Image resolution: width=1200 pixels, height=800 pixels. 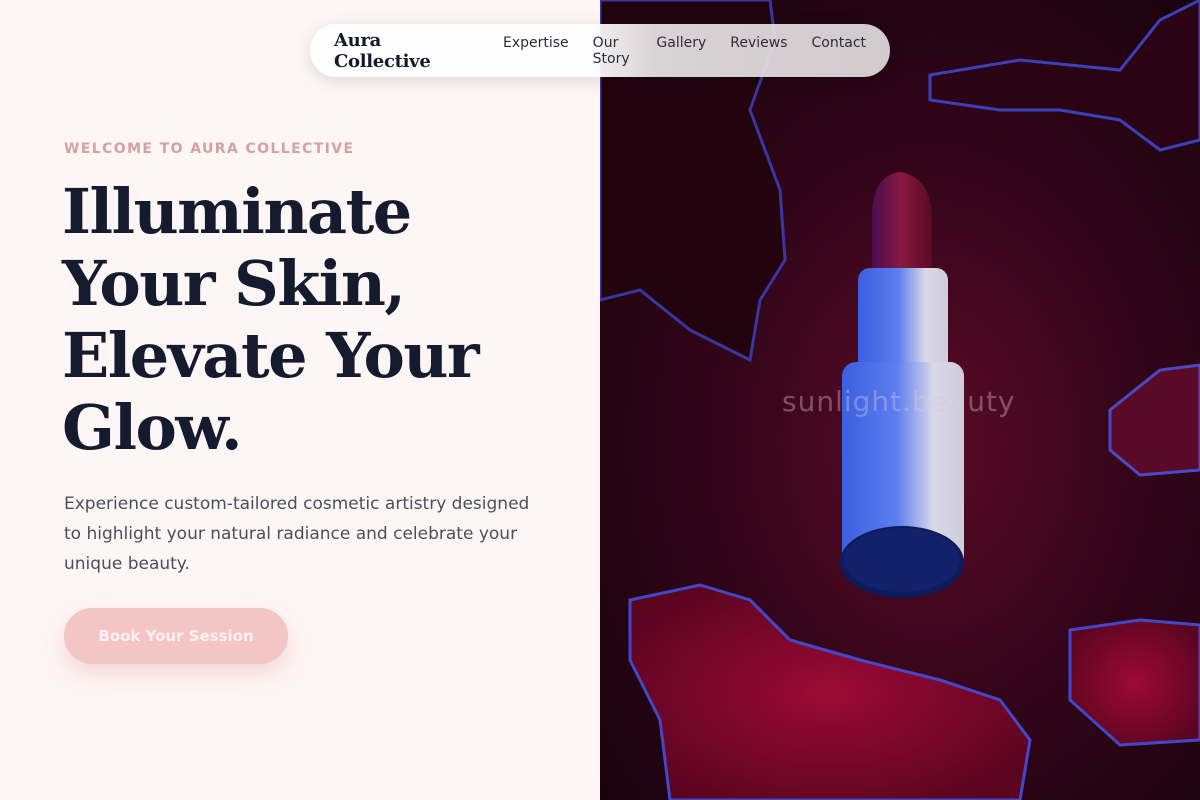 I want to click on image-watermark: sunlight.beauty, so click(x=899, y=401).